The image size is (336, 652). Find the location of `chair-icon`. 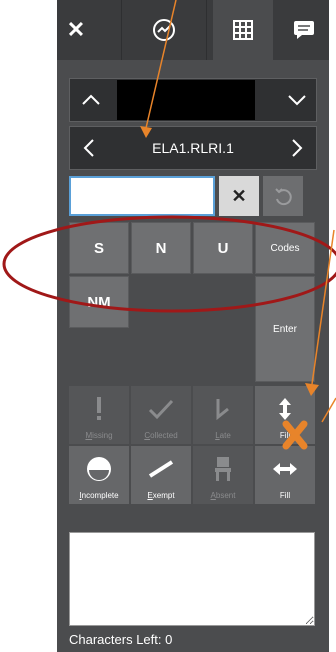

chair-icon is located at coordinates (223, 468).